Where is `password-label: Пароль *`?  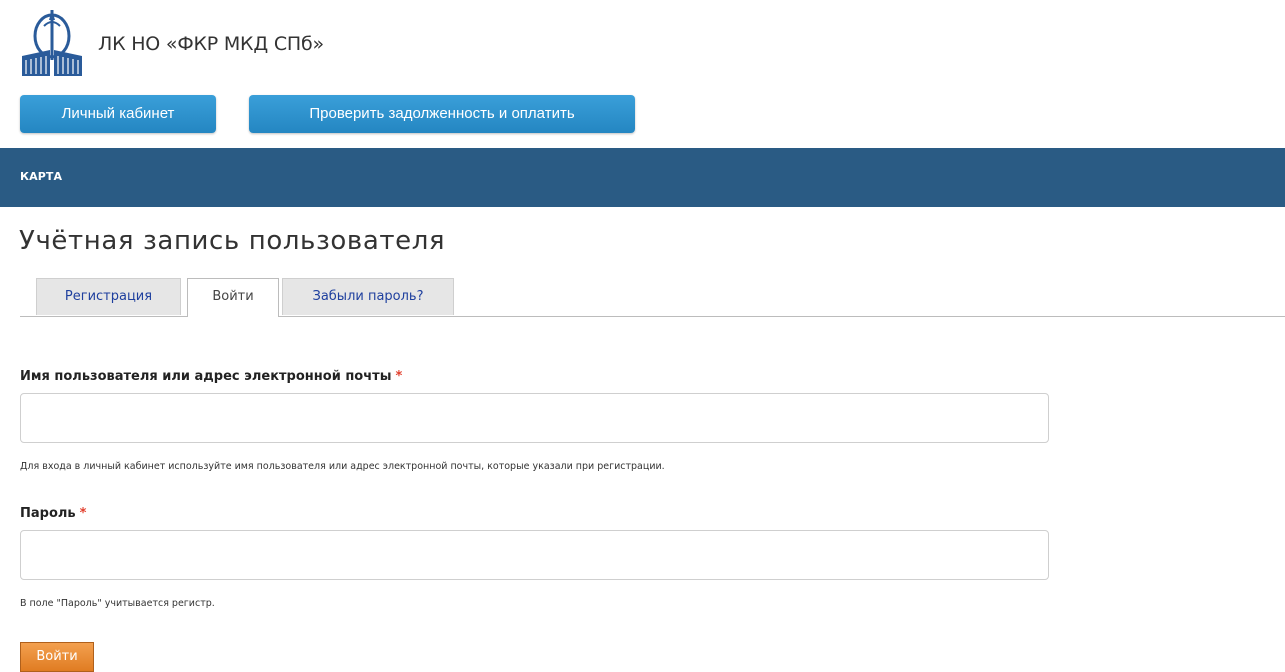
password-label: Пароль * is located at coordinates (53, 513).